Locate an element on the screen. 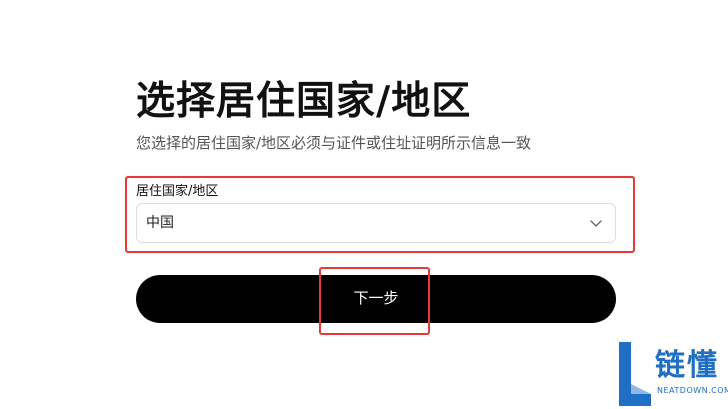 The image size is (728, 409). country-field-label: 居住国家/地区 is located at coordinates (177, 191).